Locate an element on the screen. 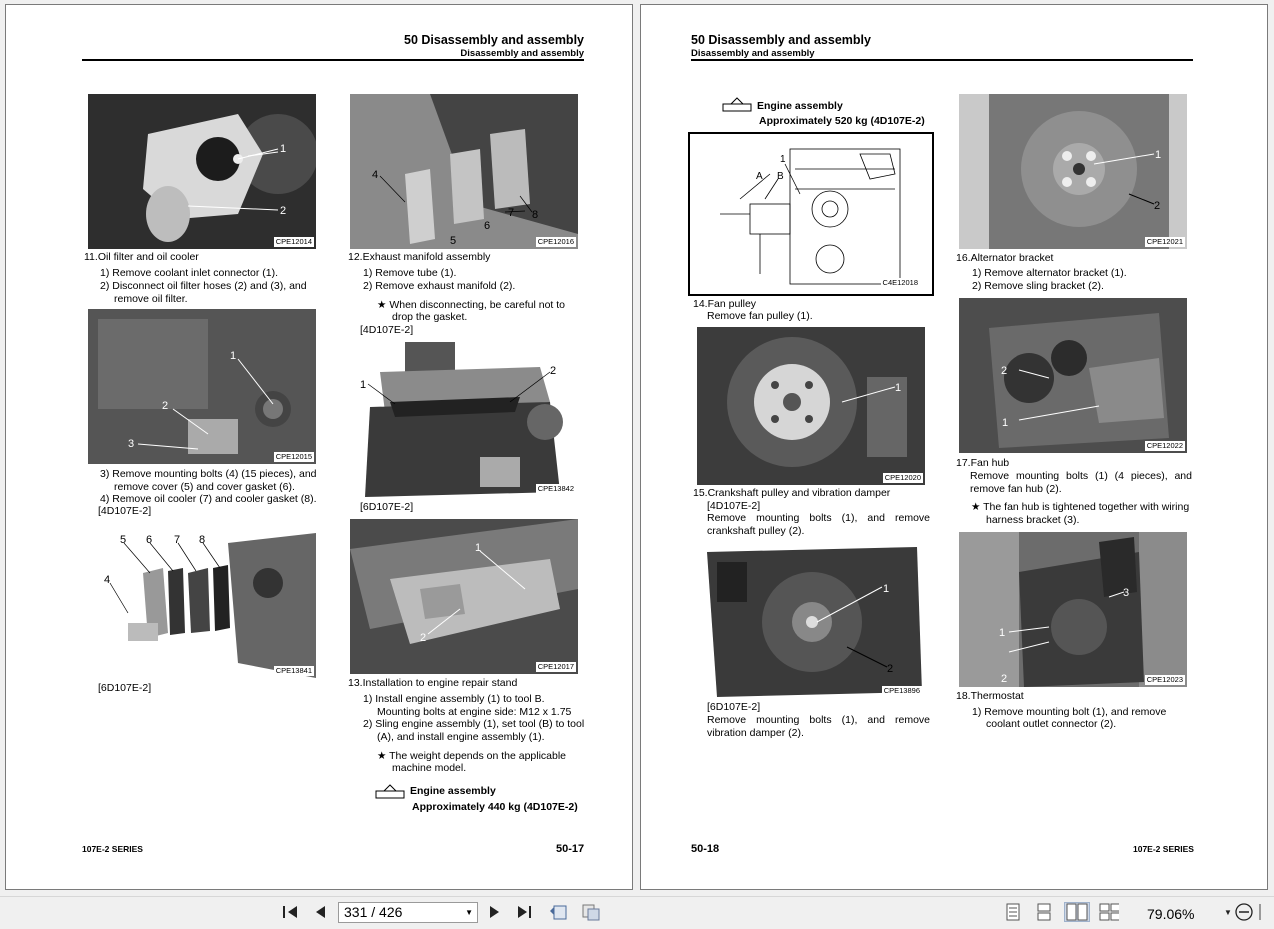 This screenshot has width=1274, height=929. image-code: CPE12014 is located at coordinates (293, 242).